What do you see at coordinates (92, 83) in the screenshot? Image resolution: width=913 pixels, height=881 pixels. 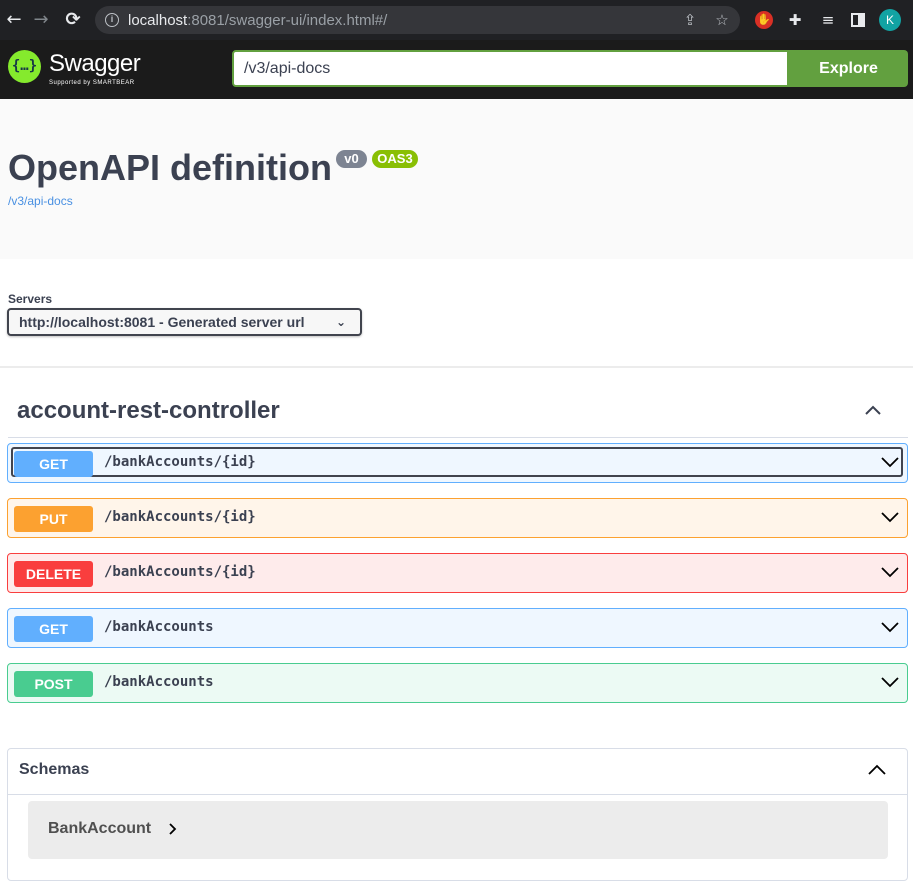 I see `swagger-logo-subtitle: Supported by SMARTBEAR` at bounding box center [92, 83].